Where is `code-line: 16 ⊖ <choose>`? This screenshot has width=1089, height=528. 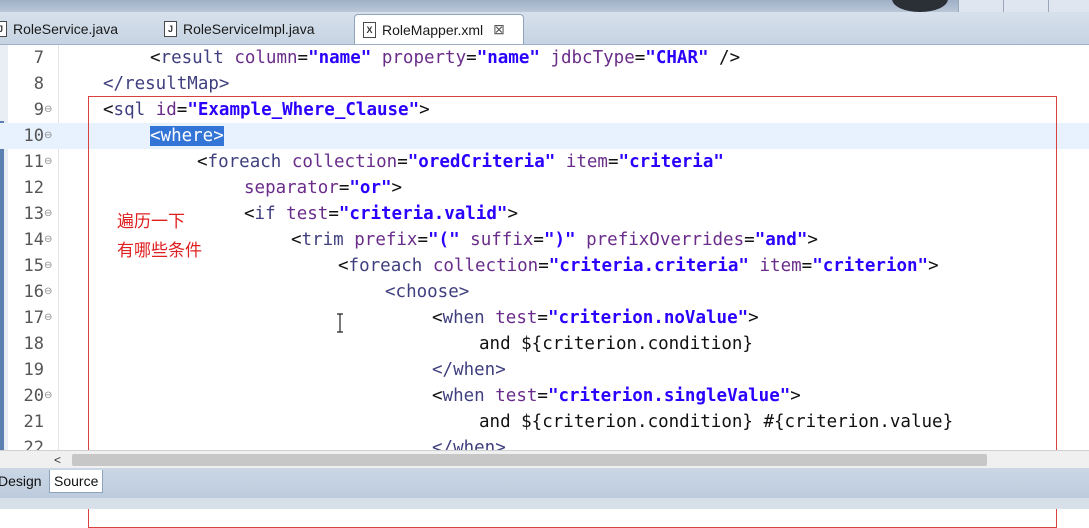
code-line: 16 ⊖ <choose> is located at coordinates (544, 292).